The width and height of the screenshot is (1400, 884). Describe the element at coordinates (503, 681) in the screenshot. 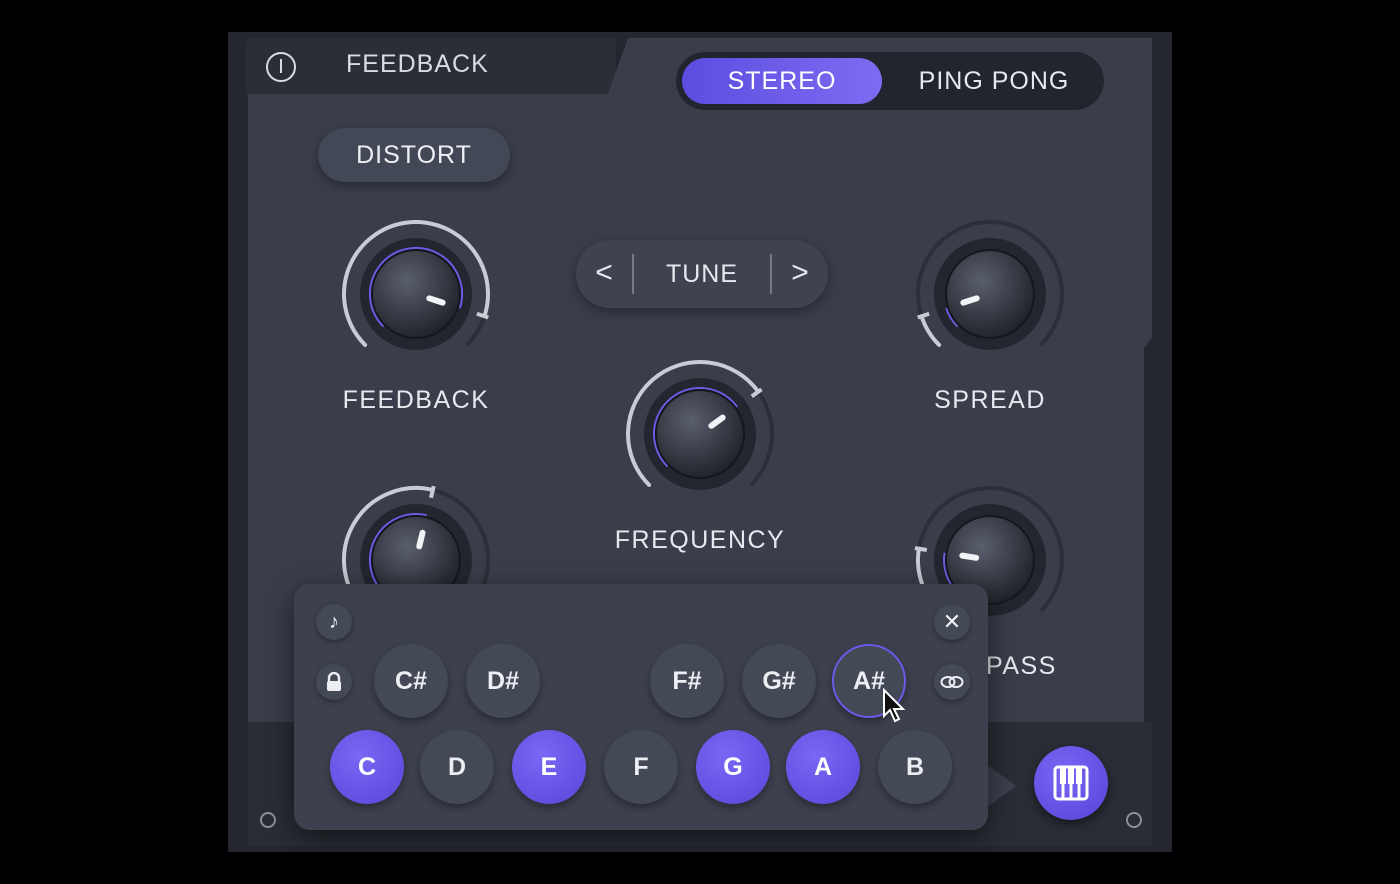

I see `note-d-sharp: D#` at that location.